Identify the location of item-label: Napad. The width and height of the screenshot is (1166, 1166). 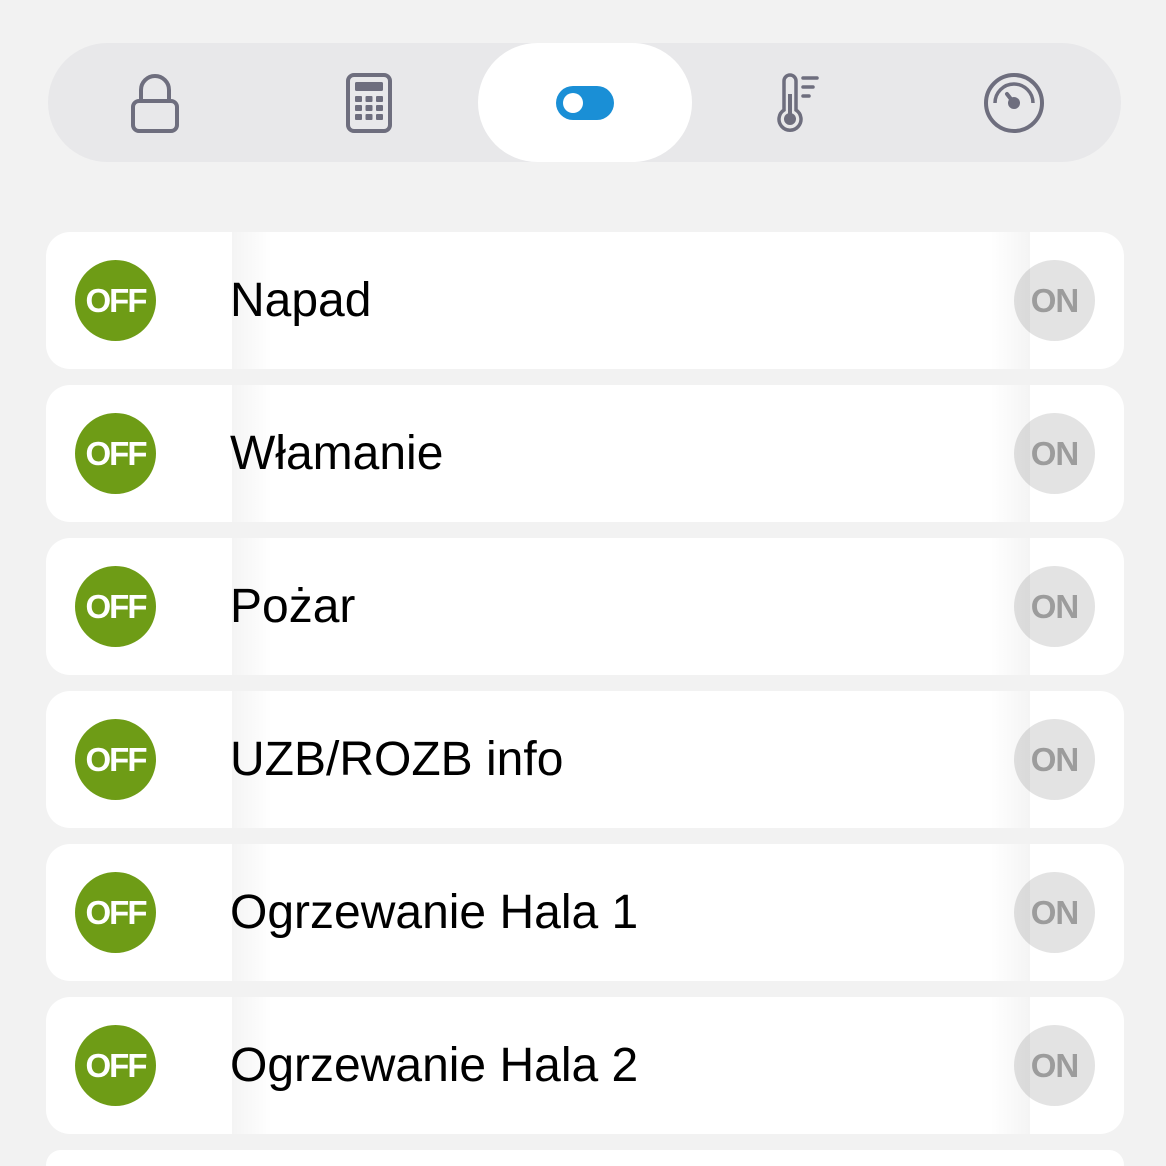
(301, 300).